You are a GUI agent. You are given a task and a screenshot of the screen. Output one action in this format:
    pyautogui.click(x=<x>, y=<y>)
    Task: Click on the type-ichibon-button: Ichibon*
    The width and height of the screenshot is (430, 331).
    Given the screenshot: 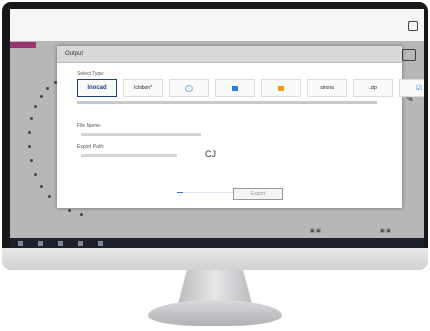 What is the action you would take?
    pyautogui.click(x=143, y=88)
    